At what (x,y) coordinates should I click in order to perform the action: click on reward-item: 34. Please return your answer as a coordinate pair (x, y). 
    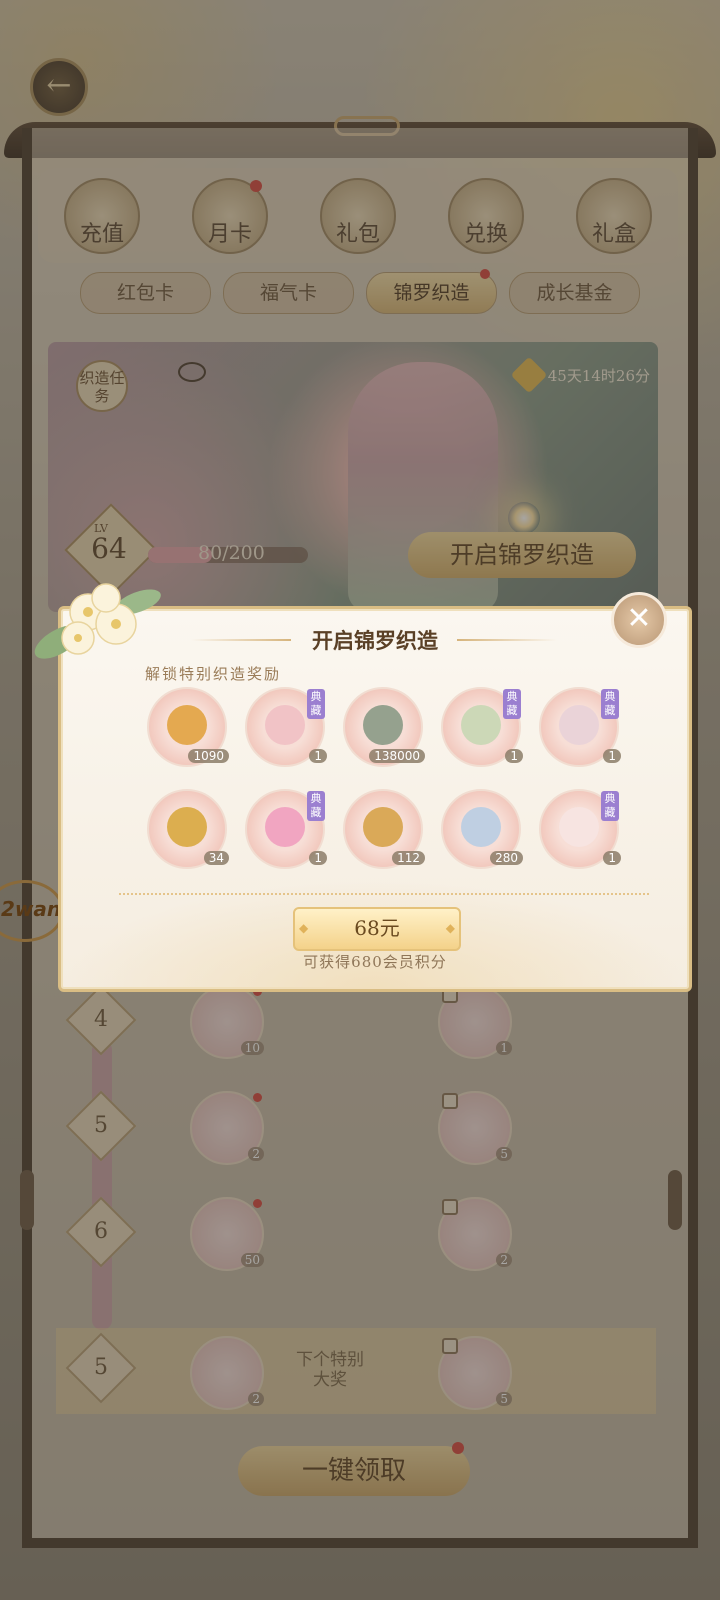
    Looking at the image, I should click on (188, 829).